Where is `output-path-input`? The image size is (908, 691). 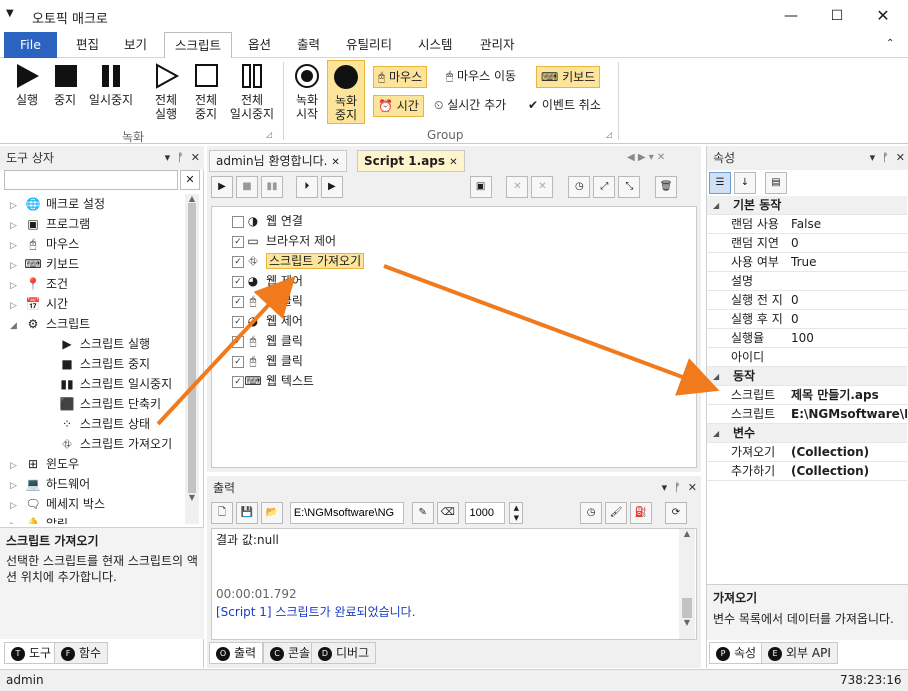 output-path-input is located at coordinates (346, 513).